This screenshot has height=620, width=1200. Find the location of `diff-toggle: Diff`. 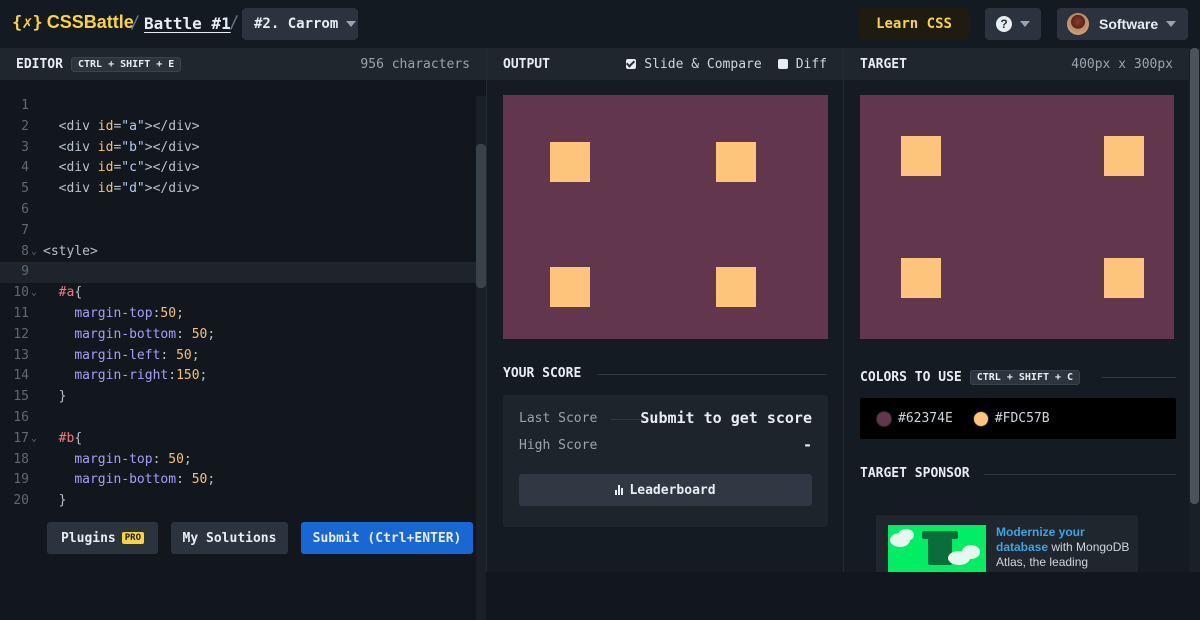

diff-toggle: Diff is located at coordinates (802, 64).